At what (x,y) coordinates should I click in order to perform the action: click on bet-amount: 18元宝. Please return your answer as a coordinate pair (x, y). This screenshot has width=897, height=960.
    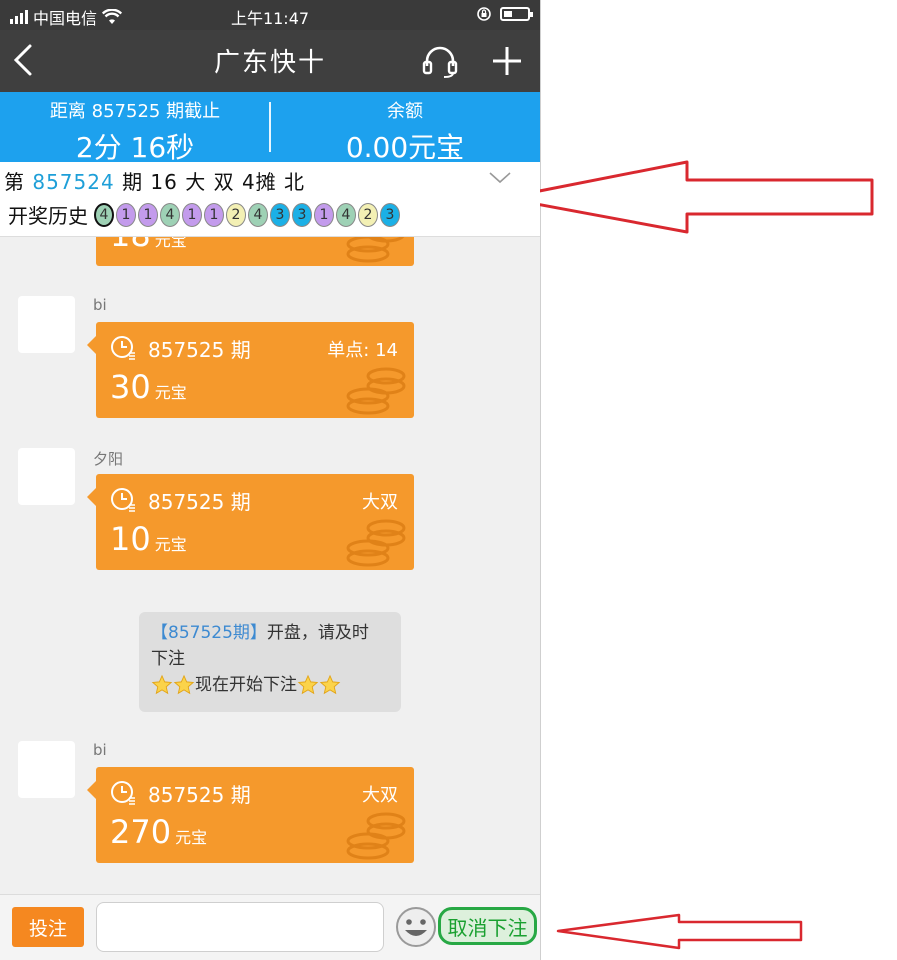
    Looking at the image, I should click on (148, 245).